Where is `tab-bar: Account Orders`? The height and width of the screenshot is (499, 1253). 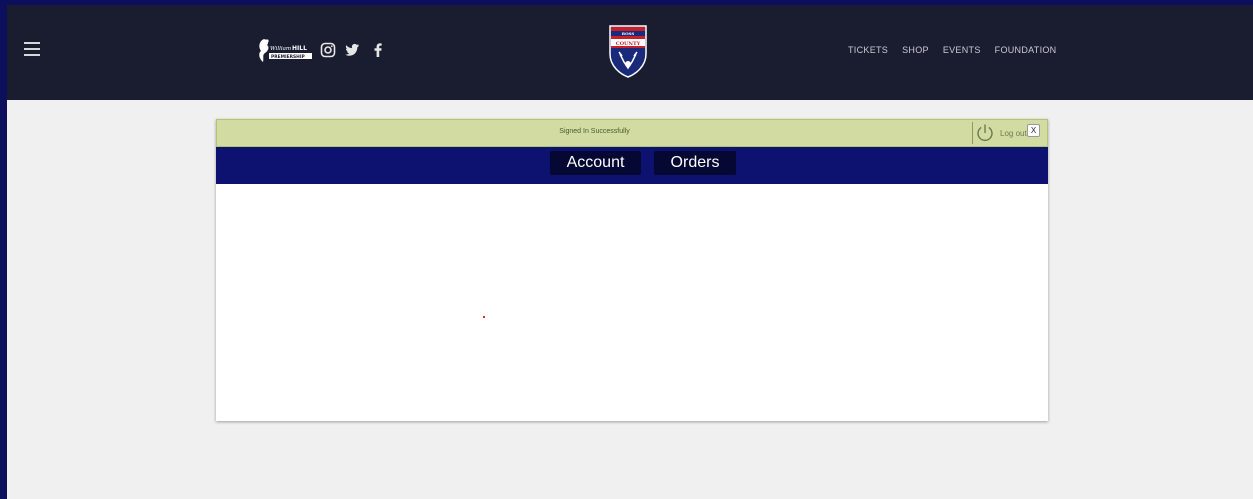 tab-bar: Account Orders is located at coordinates (632, 165).